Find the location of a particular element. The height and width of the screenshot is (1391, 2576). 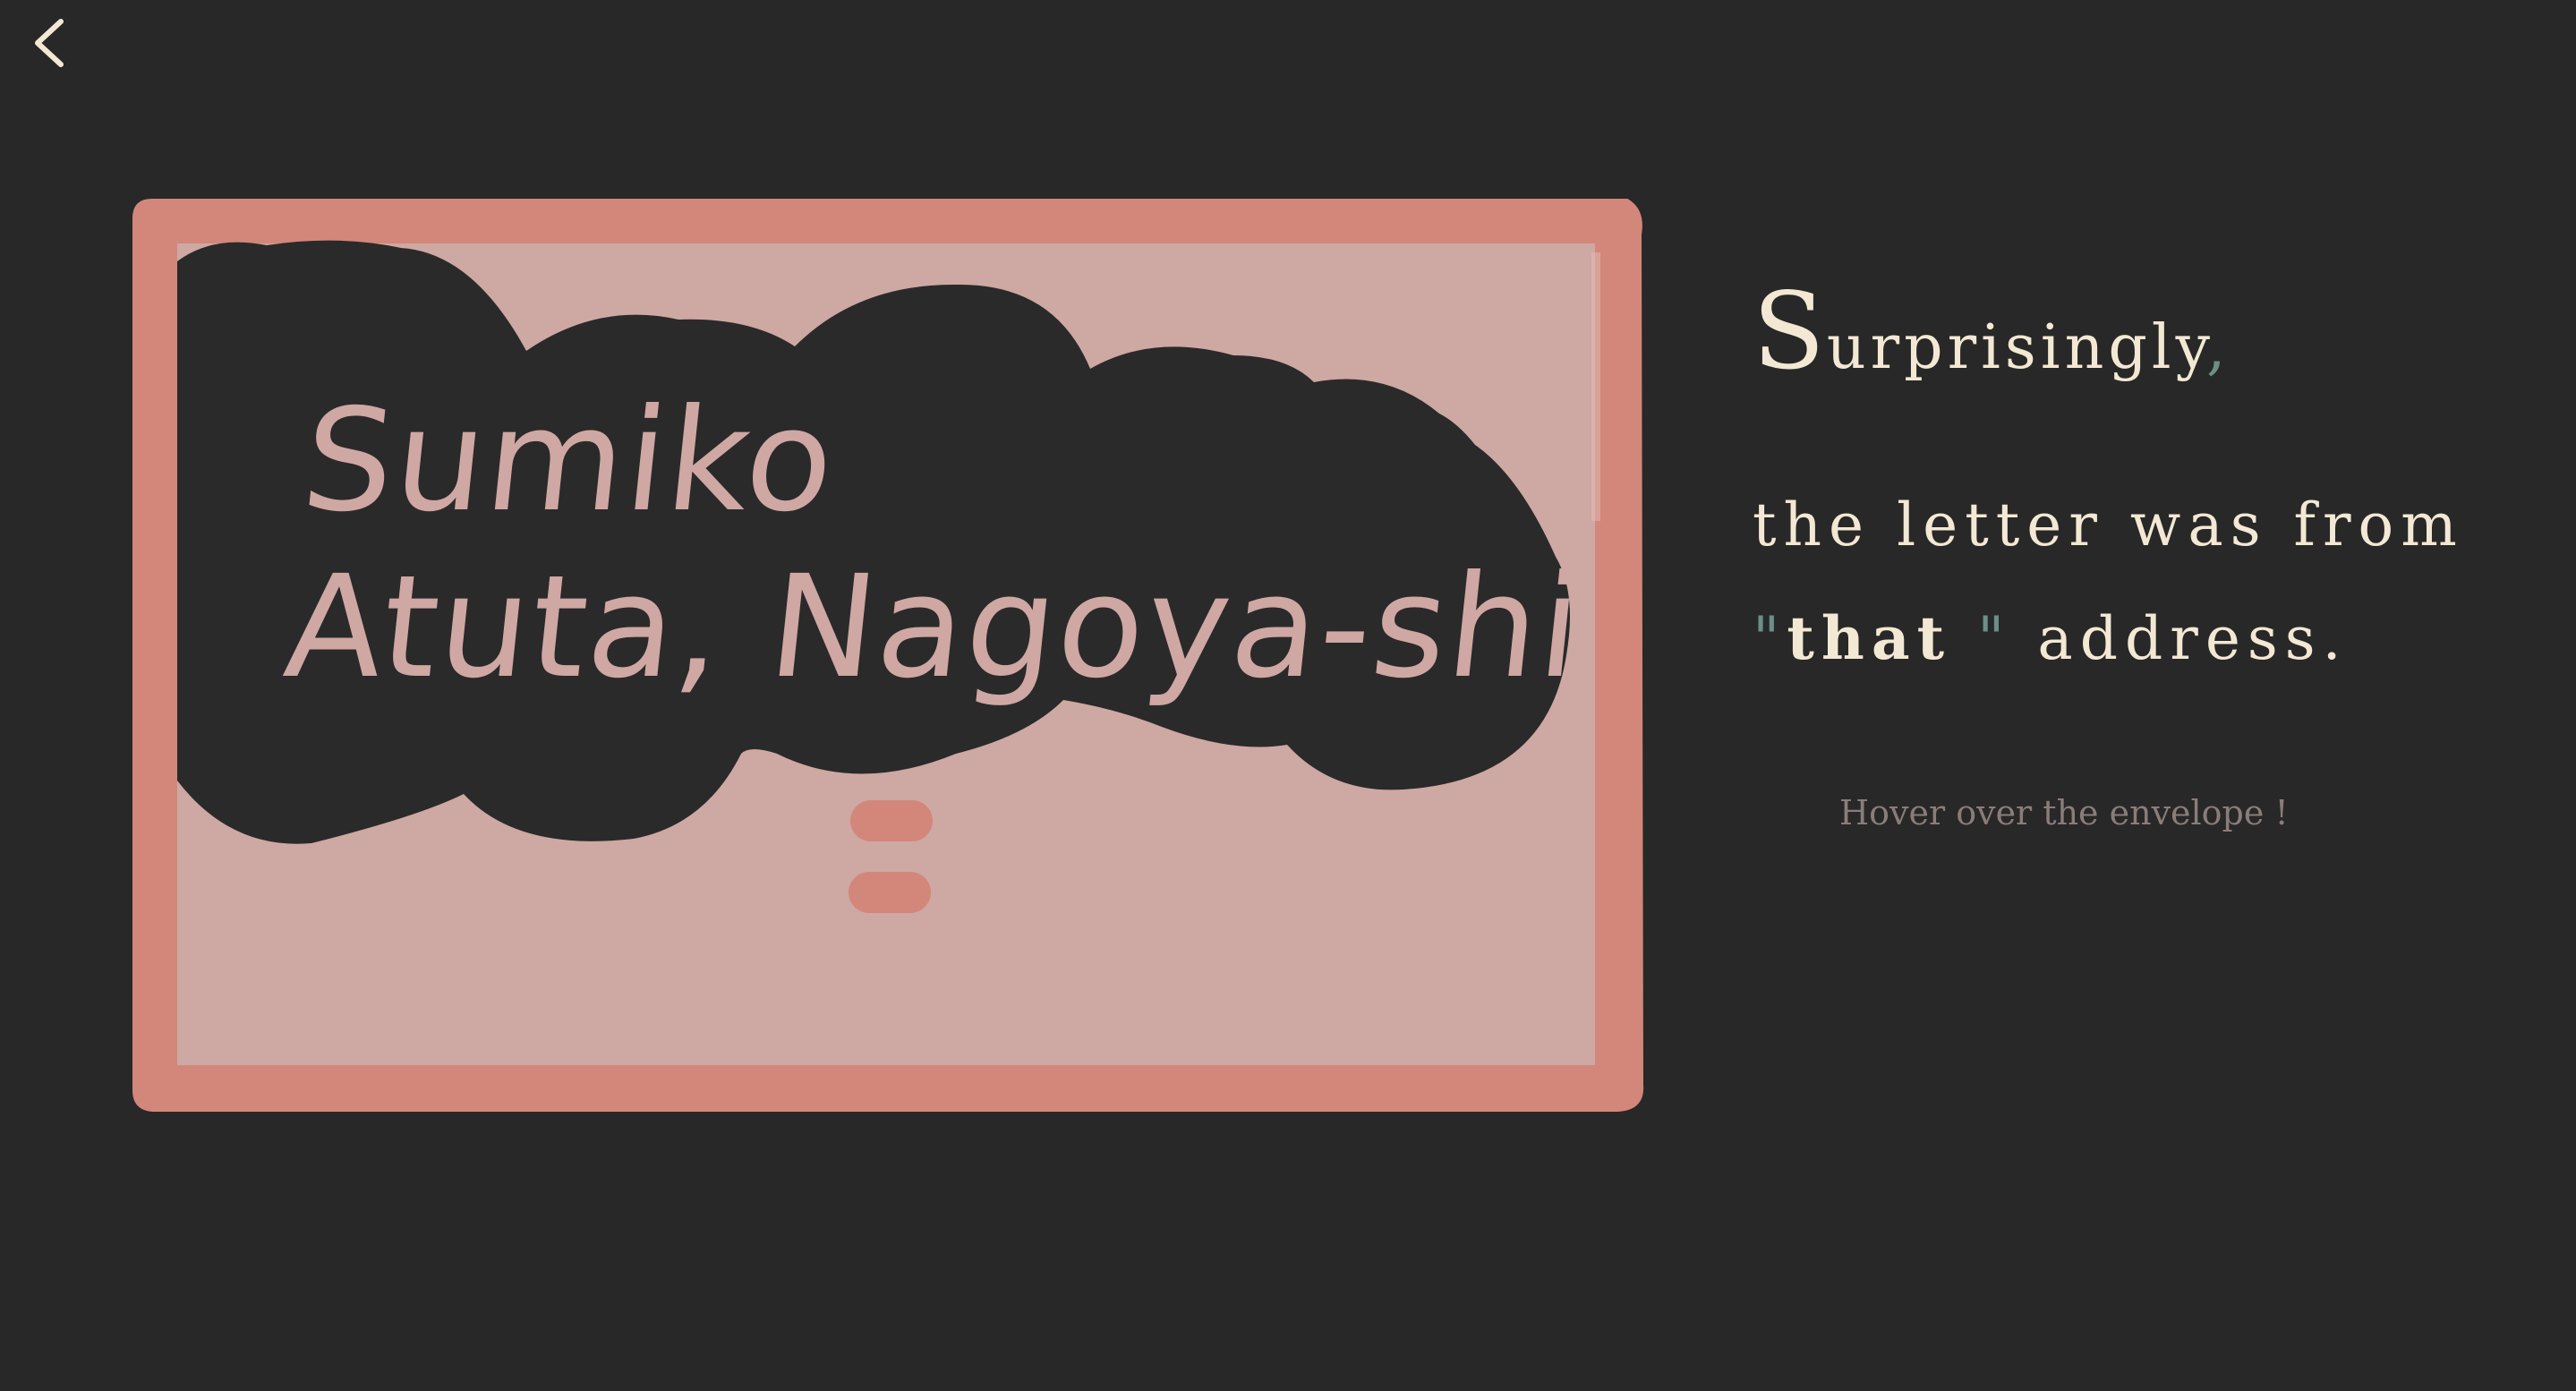

drop-cap: S is located at coordinates (1790, 331).